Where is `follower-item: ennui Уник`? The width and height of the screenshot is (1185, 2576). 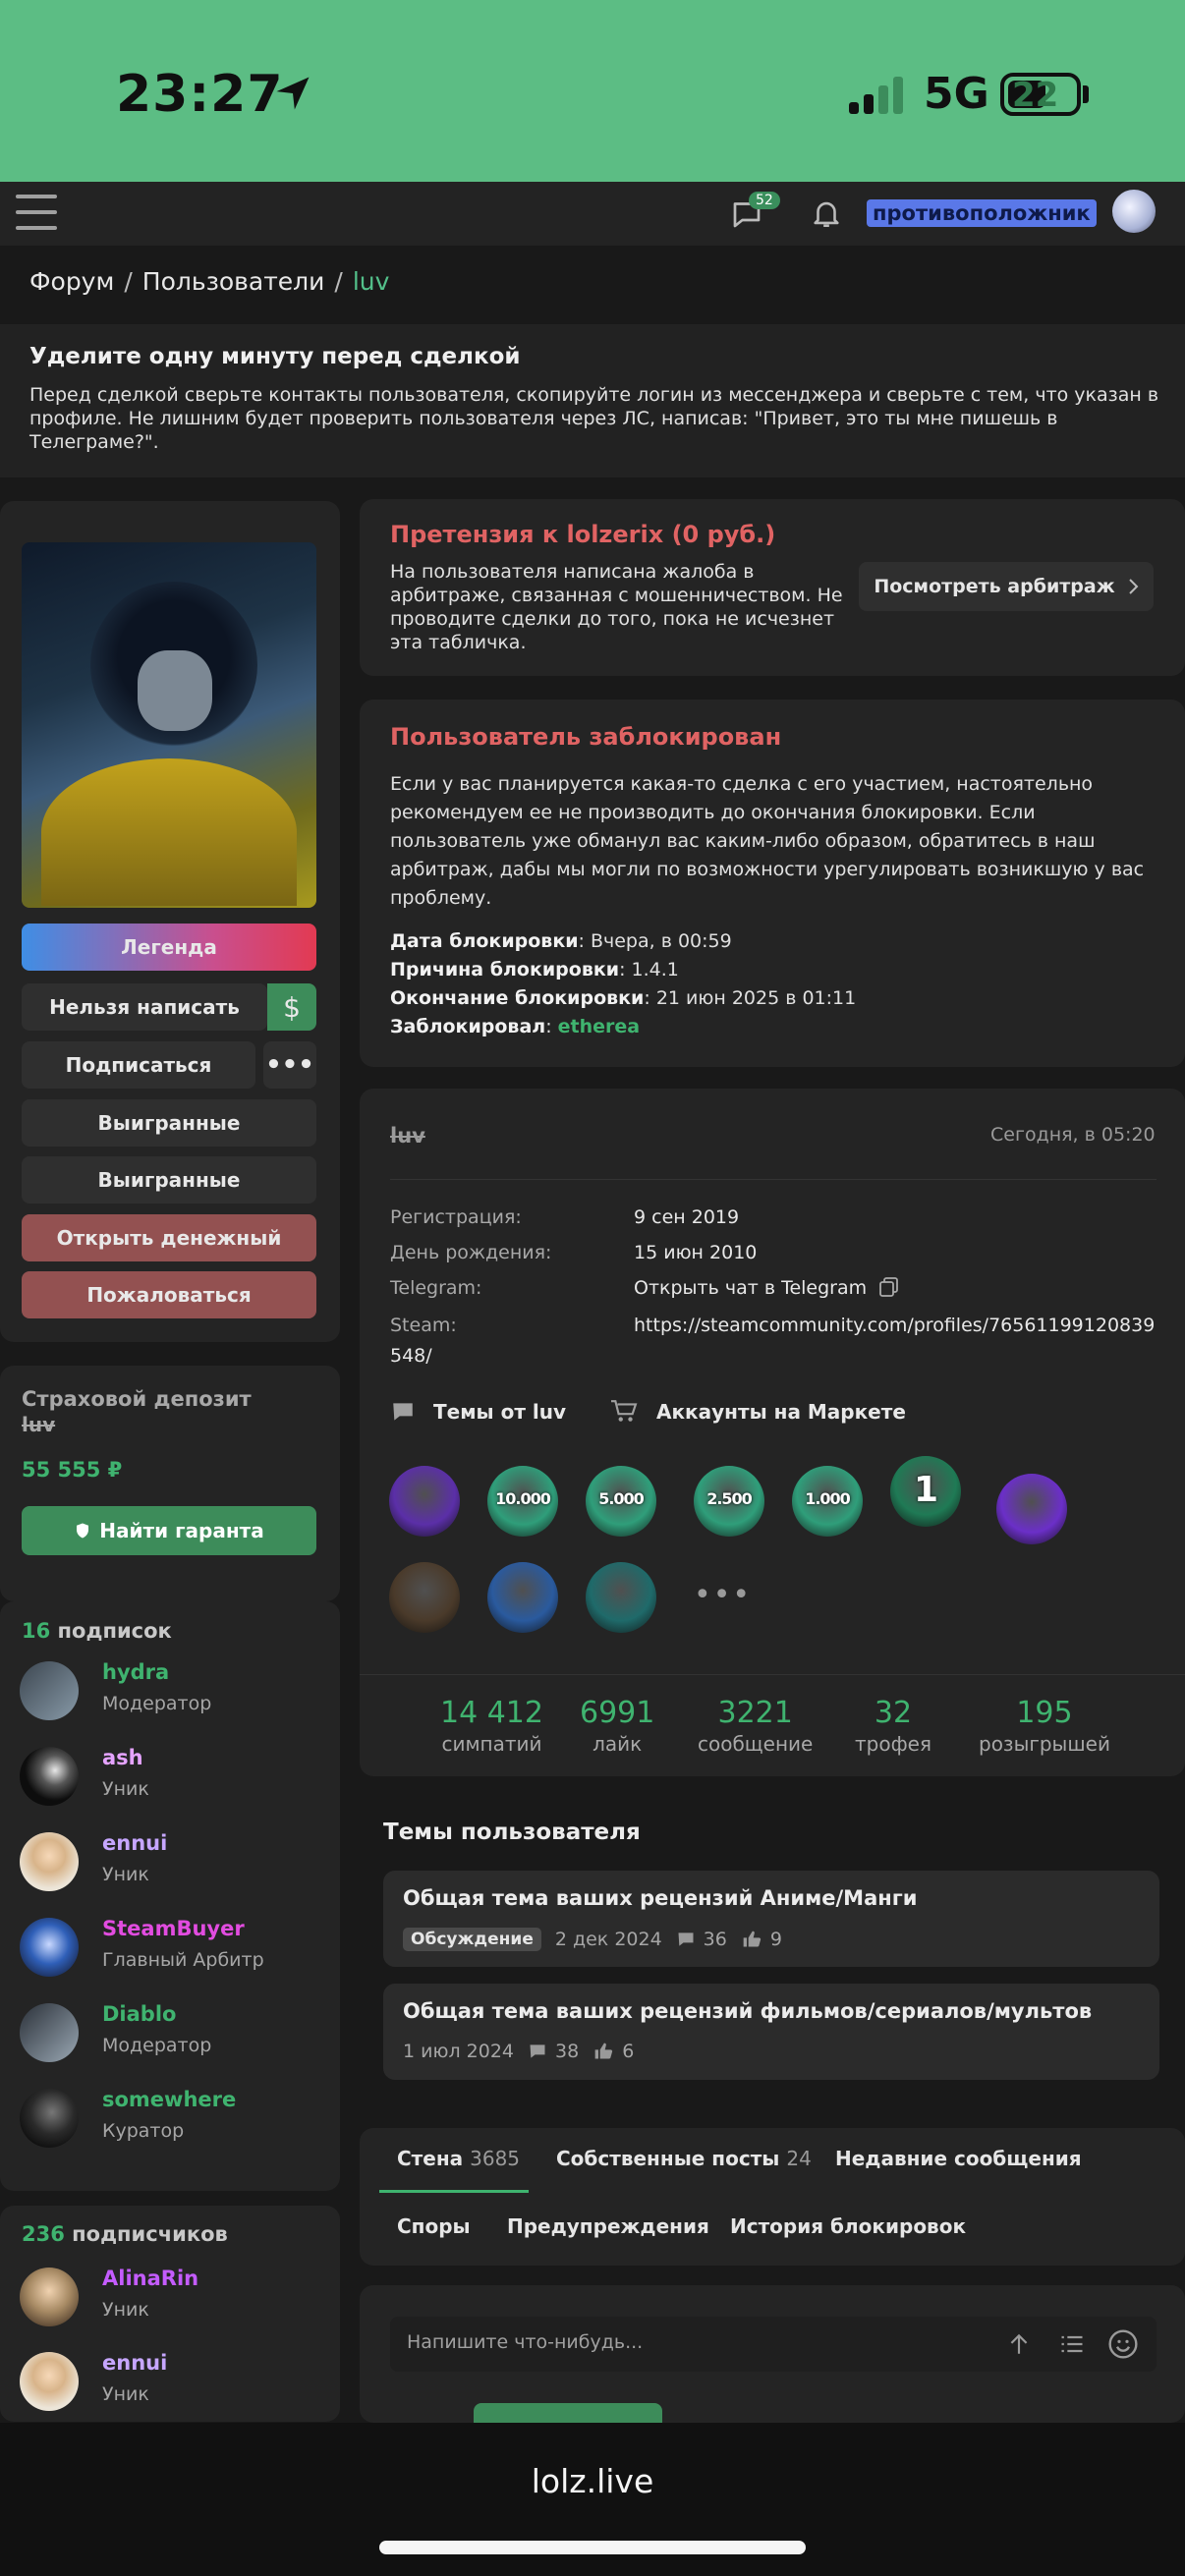 follower-item: ennui Уник is located at coordinates (177, 2382).